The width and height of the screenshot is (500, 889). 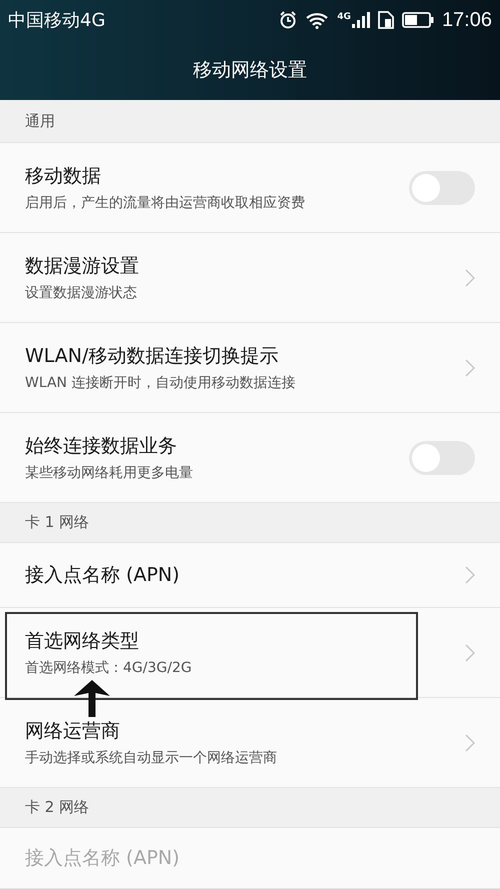 I want to click on setting-description: WLAN 连接断开时，自动使用移动数据连接, so click(x=160, y=383).